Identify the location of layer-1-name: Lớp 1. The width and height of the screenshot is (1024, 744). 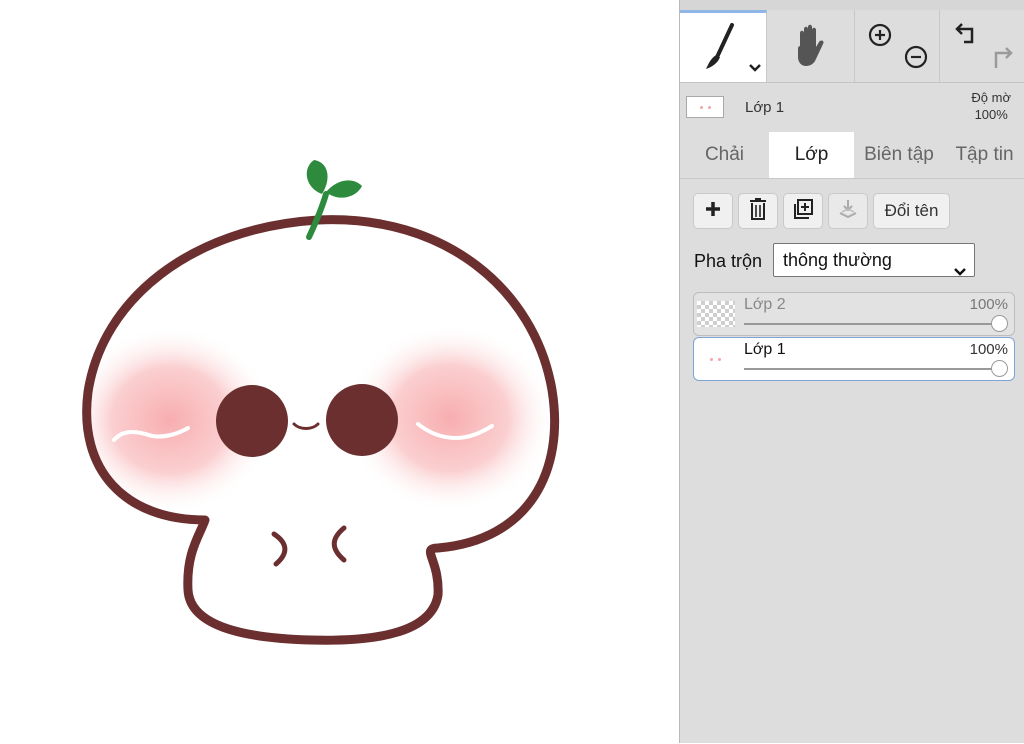
(765, 349).